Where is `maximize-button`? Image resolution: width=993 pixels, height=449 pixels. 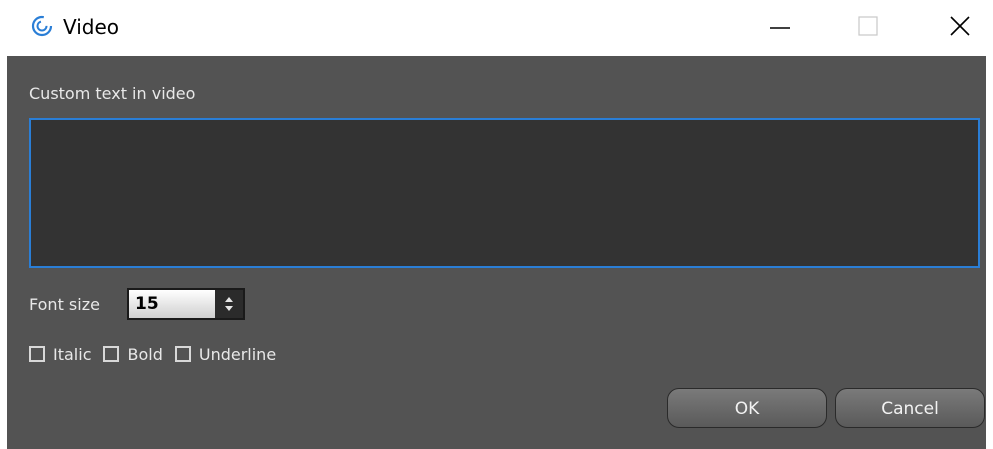 maximize-button is located at coordinates (868, 28).